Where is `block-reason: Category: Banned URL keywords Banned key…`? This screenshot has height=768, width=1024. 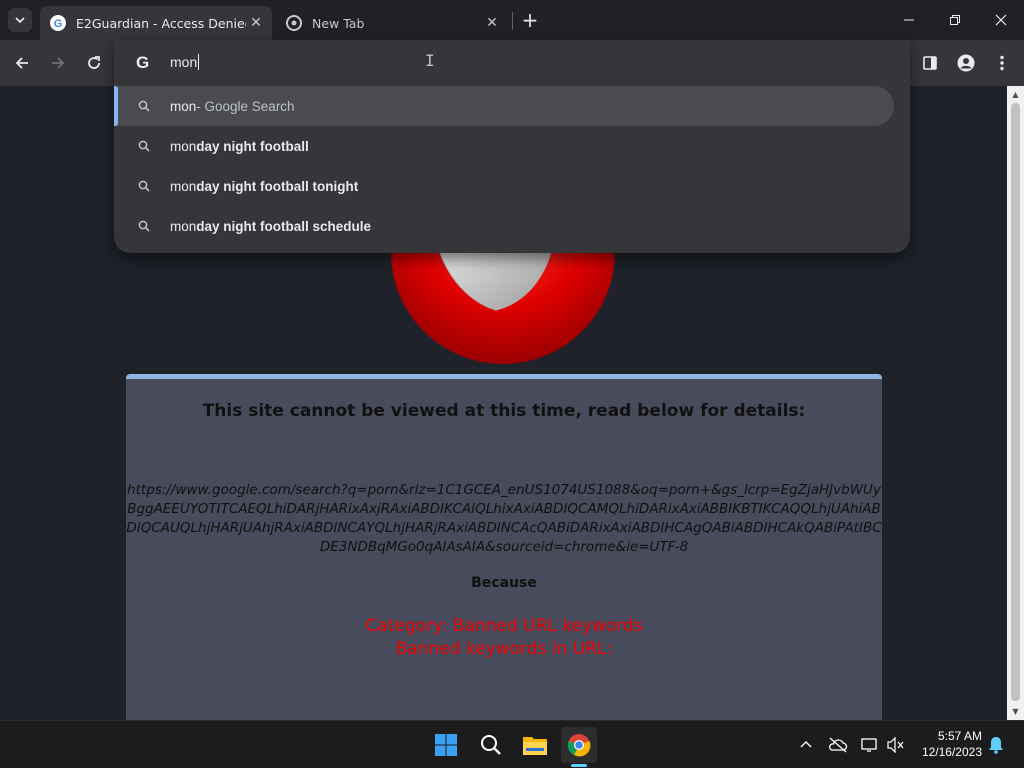 block-reason: Category: Banned URL keywords Banned key… is located at coordinates (504, 638).